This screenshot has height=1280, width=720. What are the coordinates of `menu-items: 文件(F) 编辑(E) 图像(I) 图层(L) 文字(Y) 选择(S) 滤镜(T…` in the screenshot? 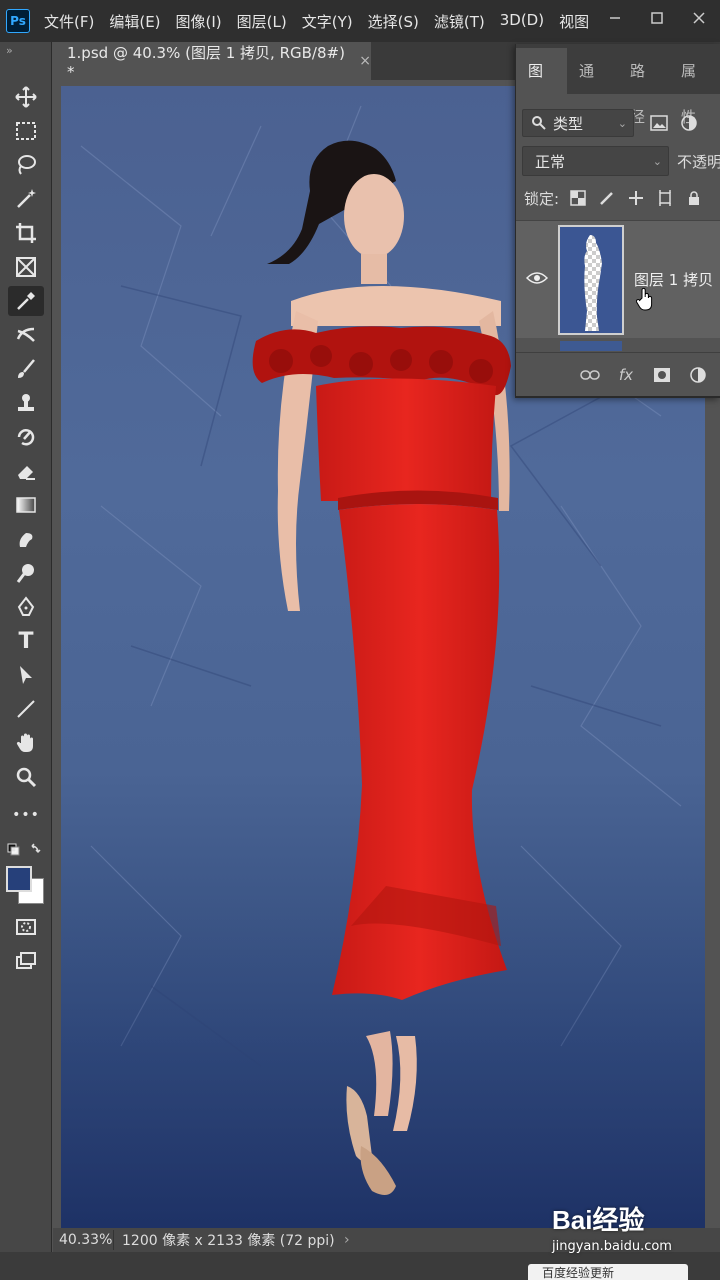 It's located at (324, 21).